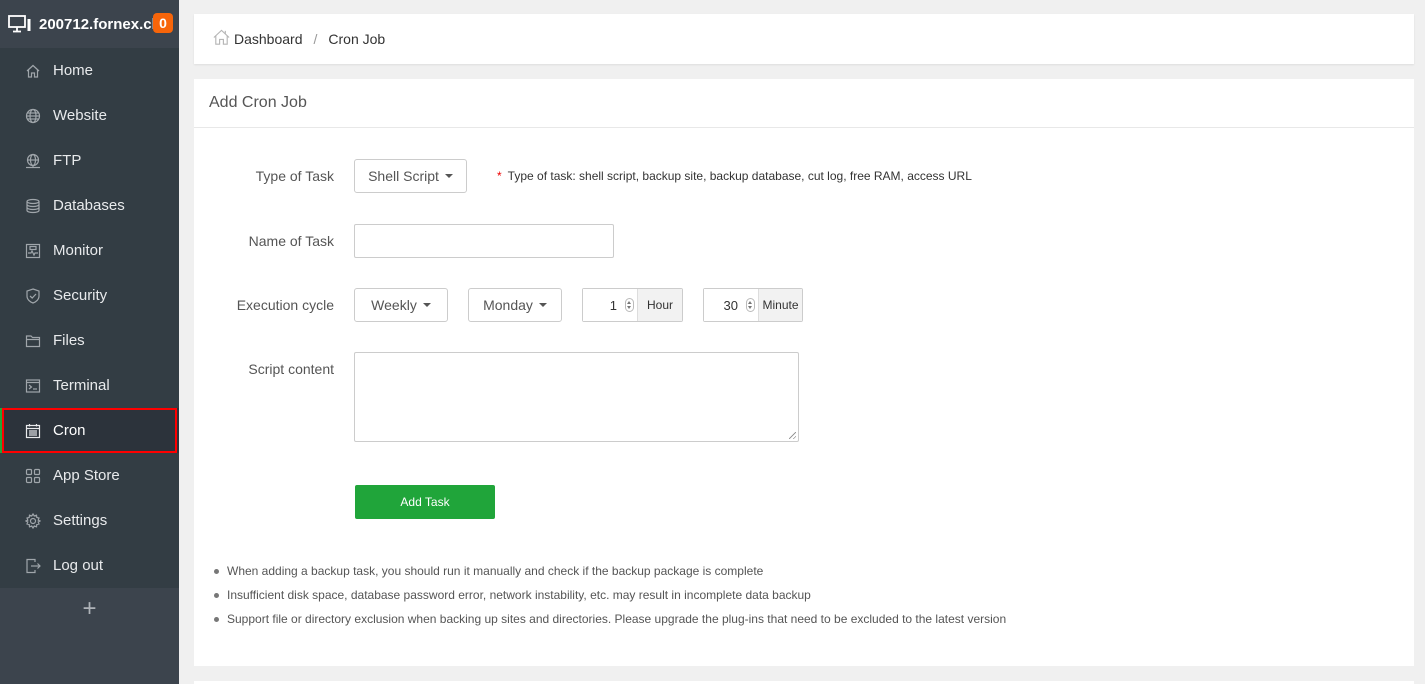 The image size is (1425, 684). What do you see at coordinates (78, 565) in the screenshot?
I see `sidebar-item-label: Log out` at bounding box center [78, 565].